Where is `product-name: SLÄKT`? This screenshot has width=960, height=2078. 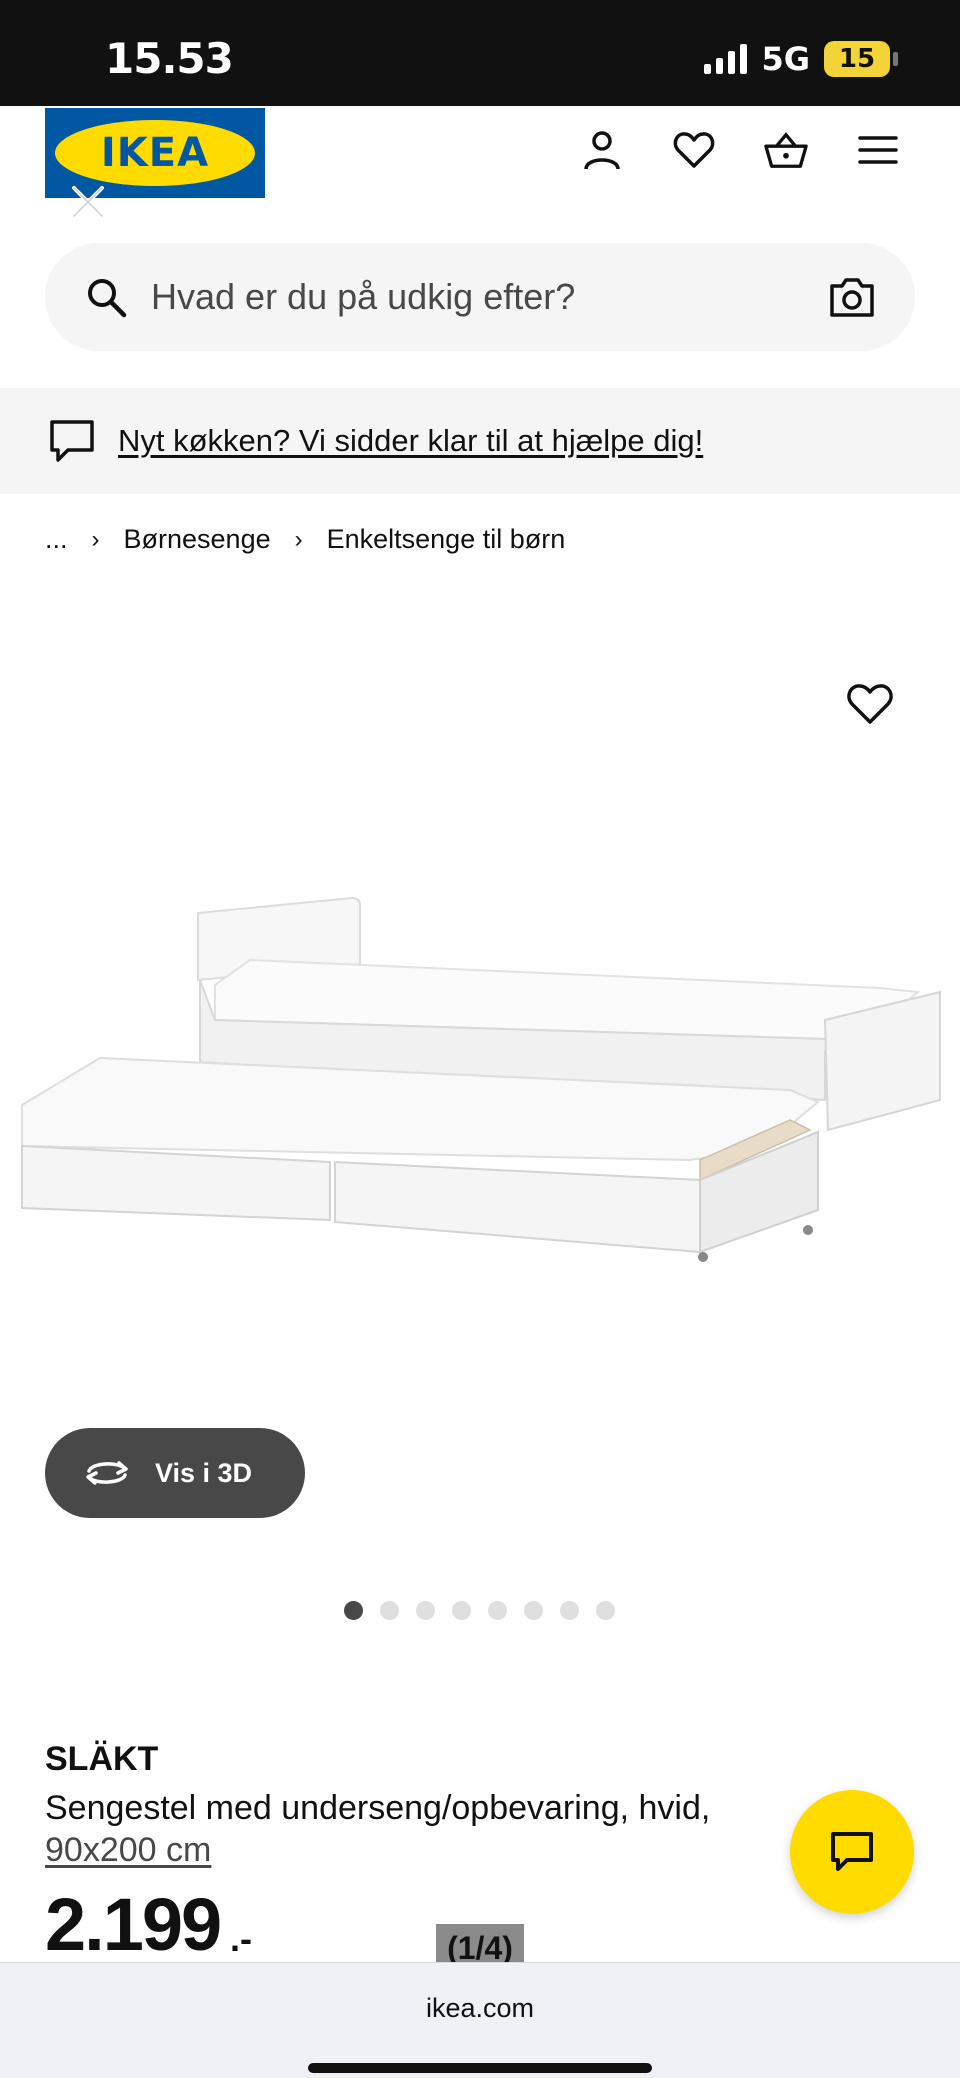
product-name: SLÄKT is located at coordinates (102, 1759).